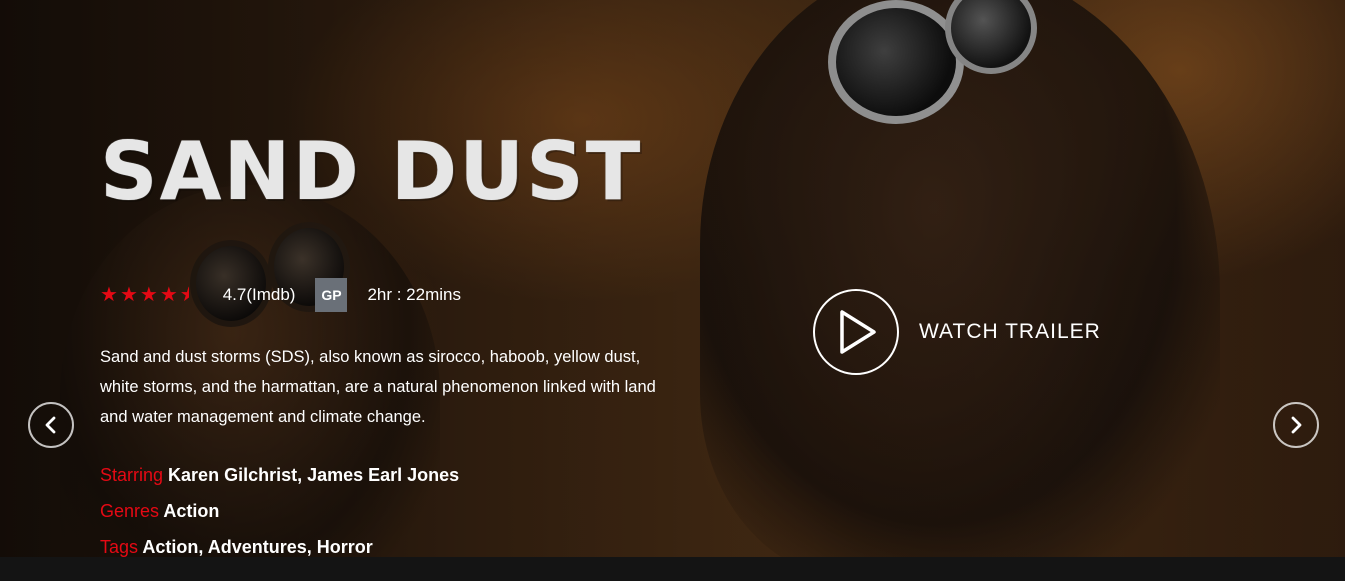  I want to click on genres-row: Genres Action, so click(159, 511).